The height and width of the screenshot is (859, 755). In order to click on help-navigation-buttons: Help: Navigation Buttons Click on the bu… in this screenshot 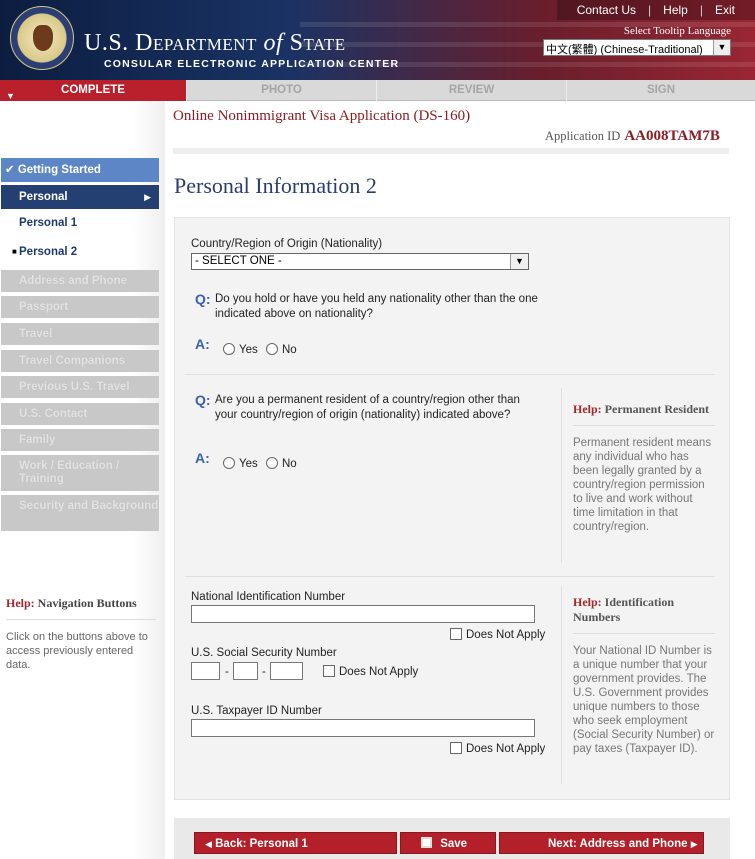, I will do `click(81, 634)`.